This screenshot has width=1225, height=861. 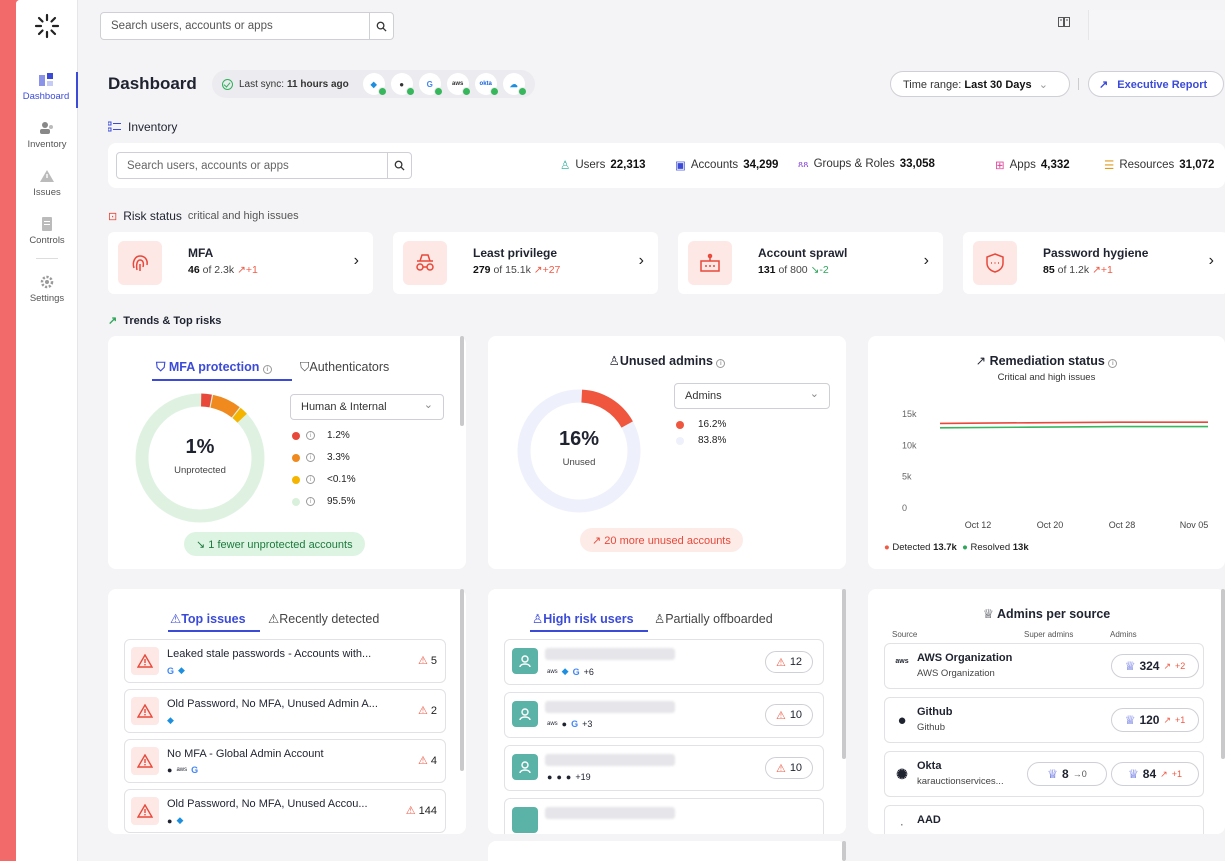 I want to click on divider, so click(x=1078, y=84).